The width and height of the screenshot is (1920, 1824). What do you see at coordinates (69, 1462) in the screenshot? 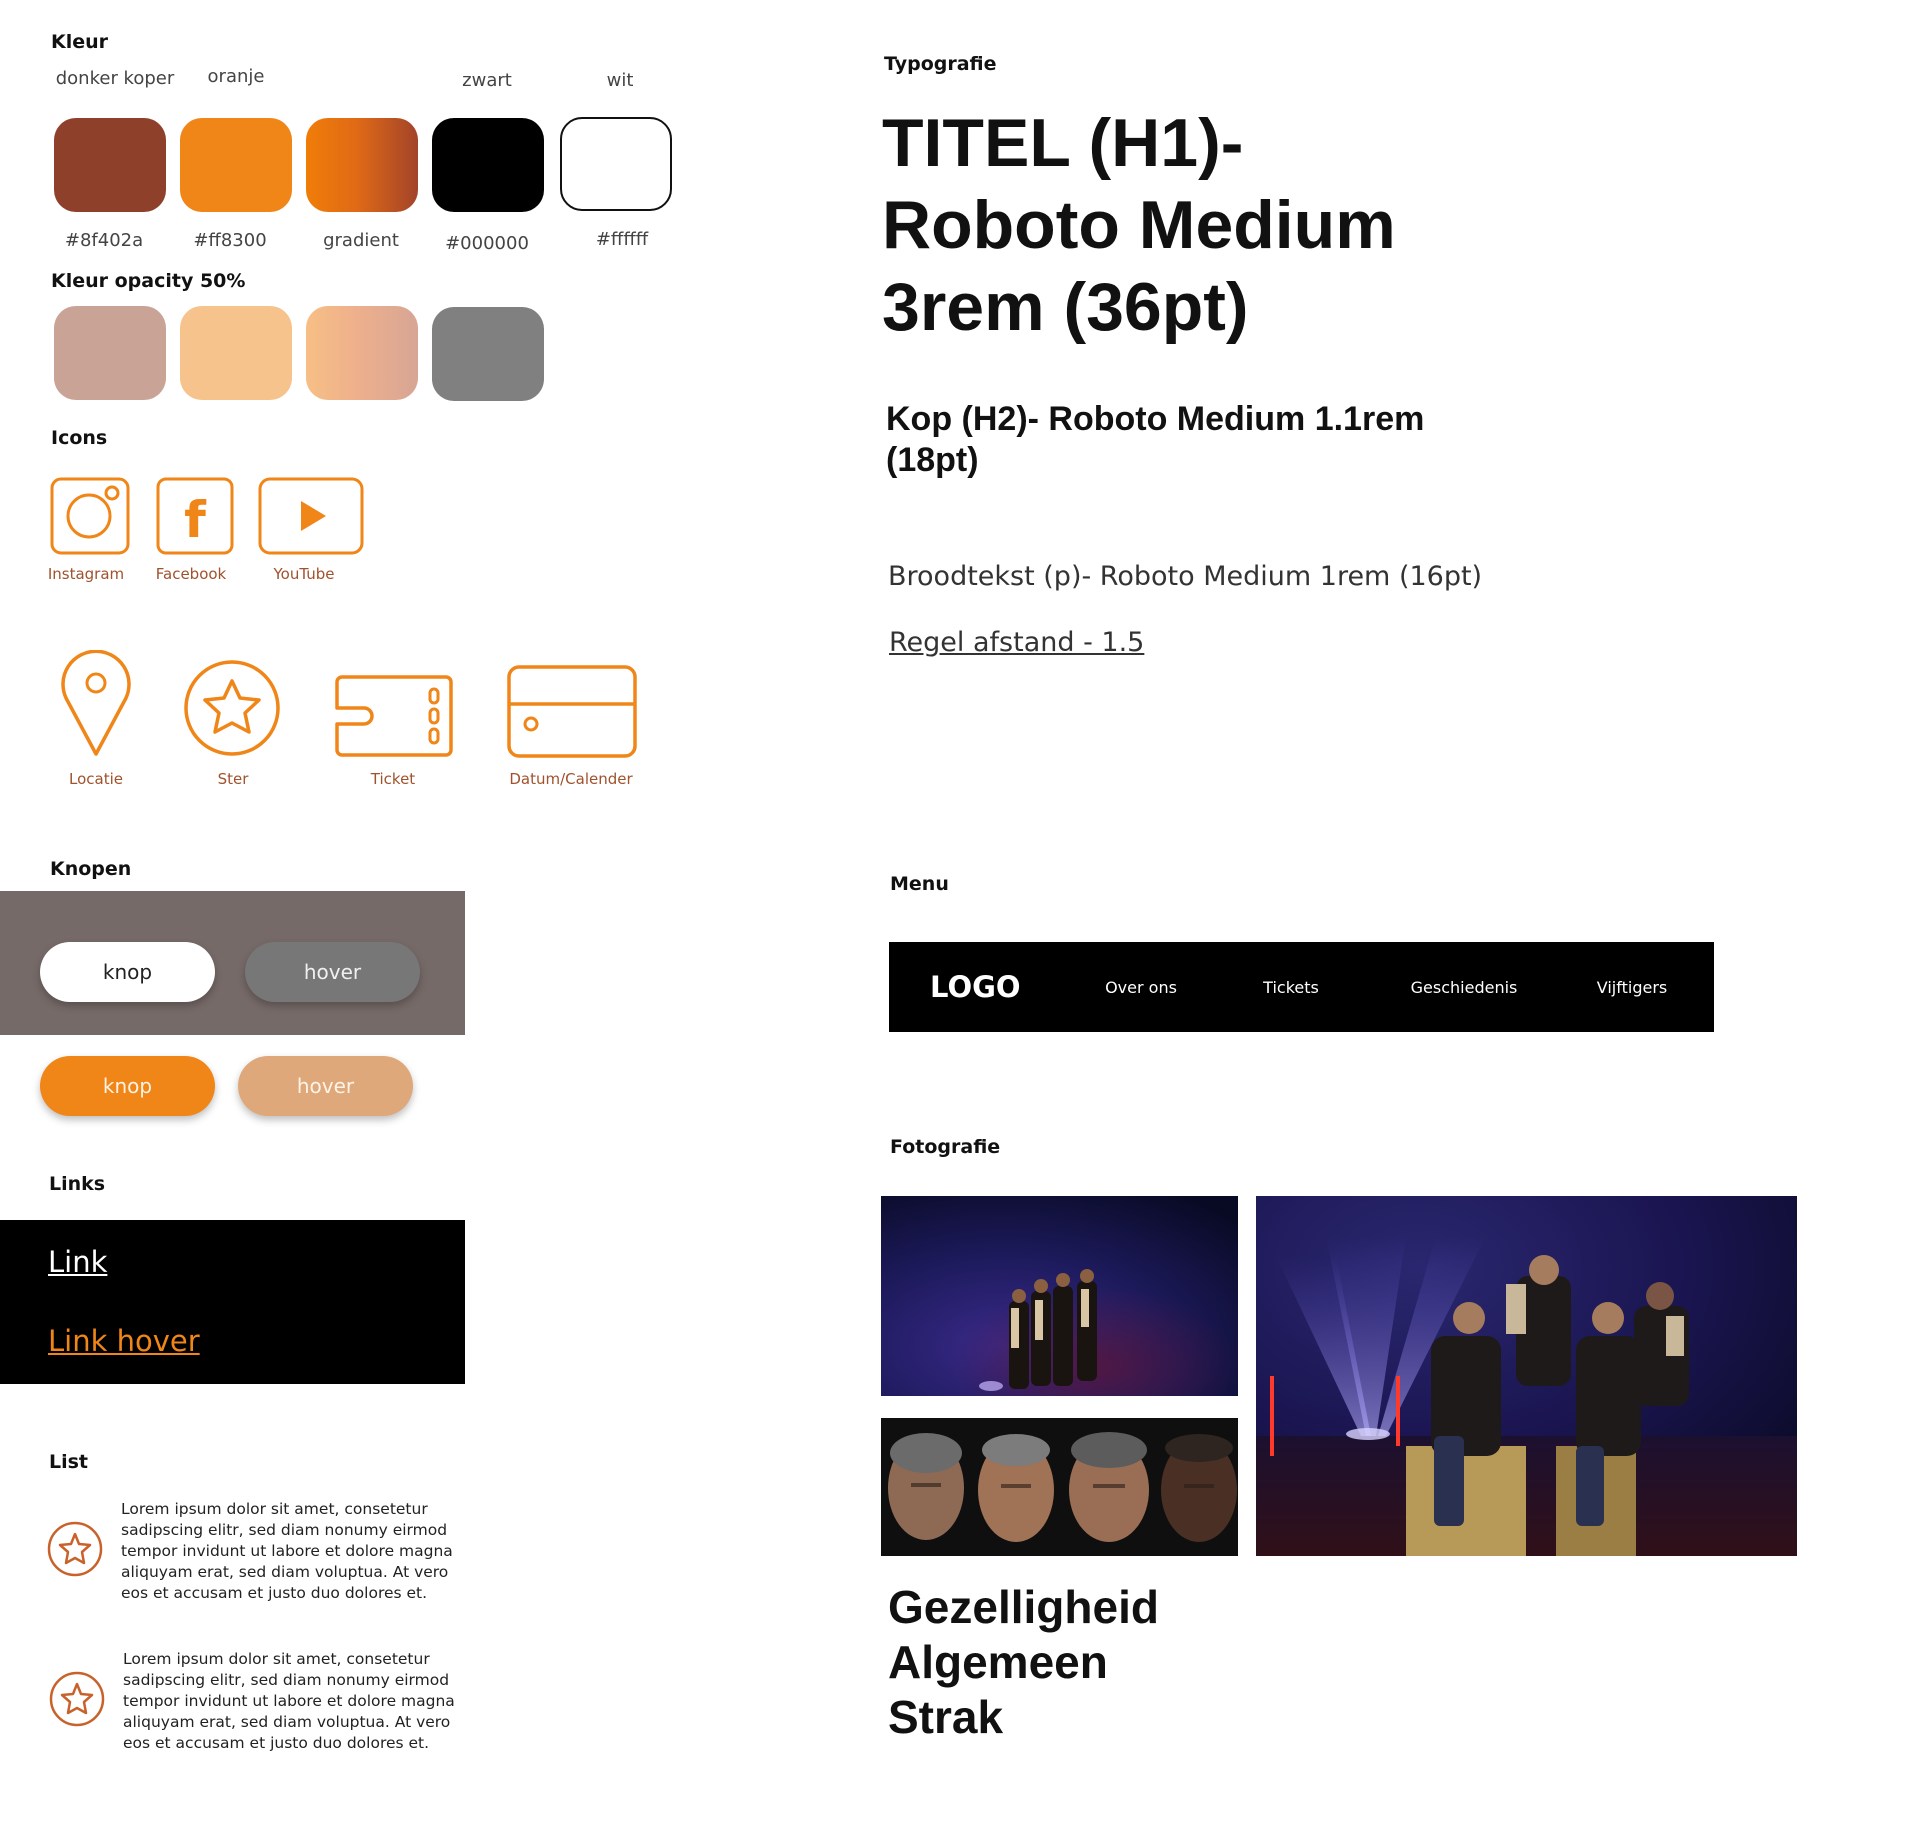
I see `section-title-list: List` at bounding box center [69, 1462].